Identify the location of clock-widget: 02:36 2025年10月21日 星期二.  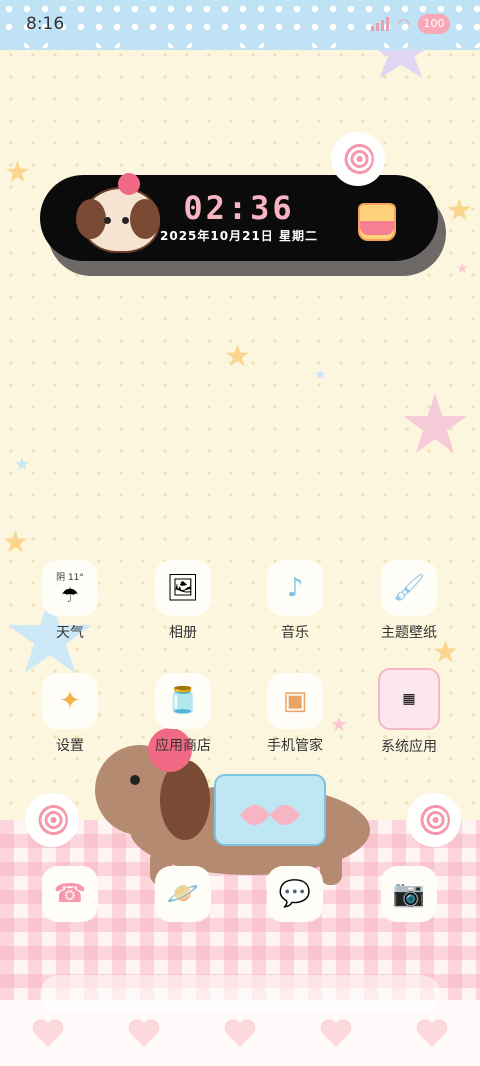
(239, 217).